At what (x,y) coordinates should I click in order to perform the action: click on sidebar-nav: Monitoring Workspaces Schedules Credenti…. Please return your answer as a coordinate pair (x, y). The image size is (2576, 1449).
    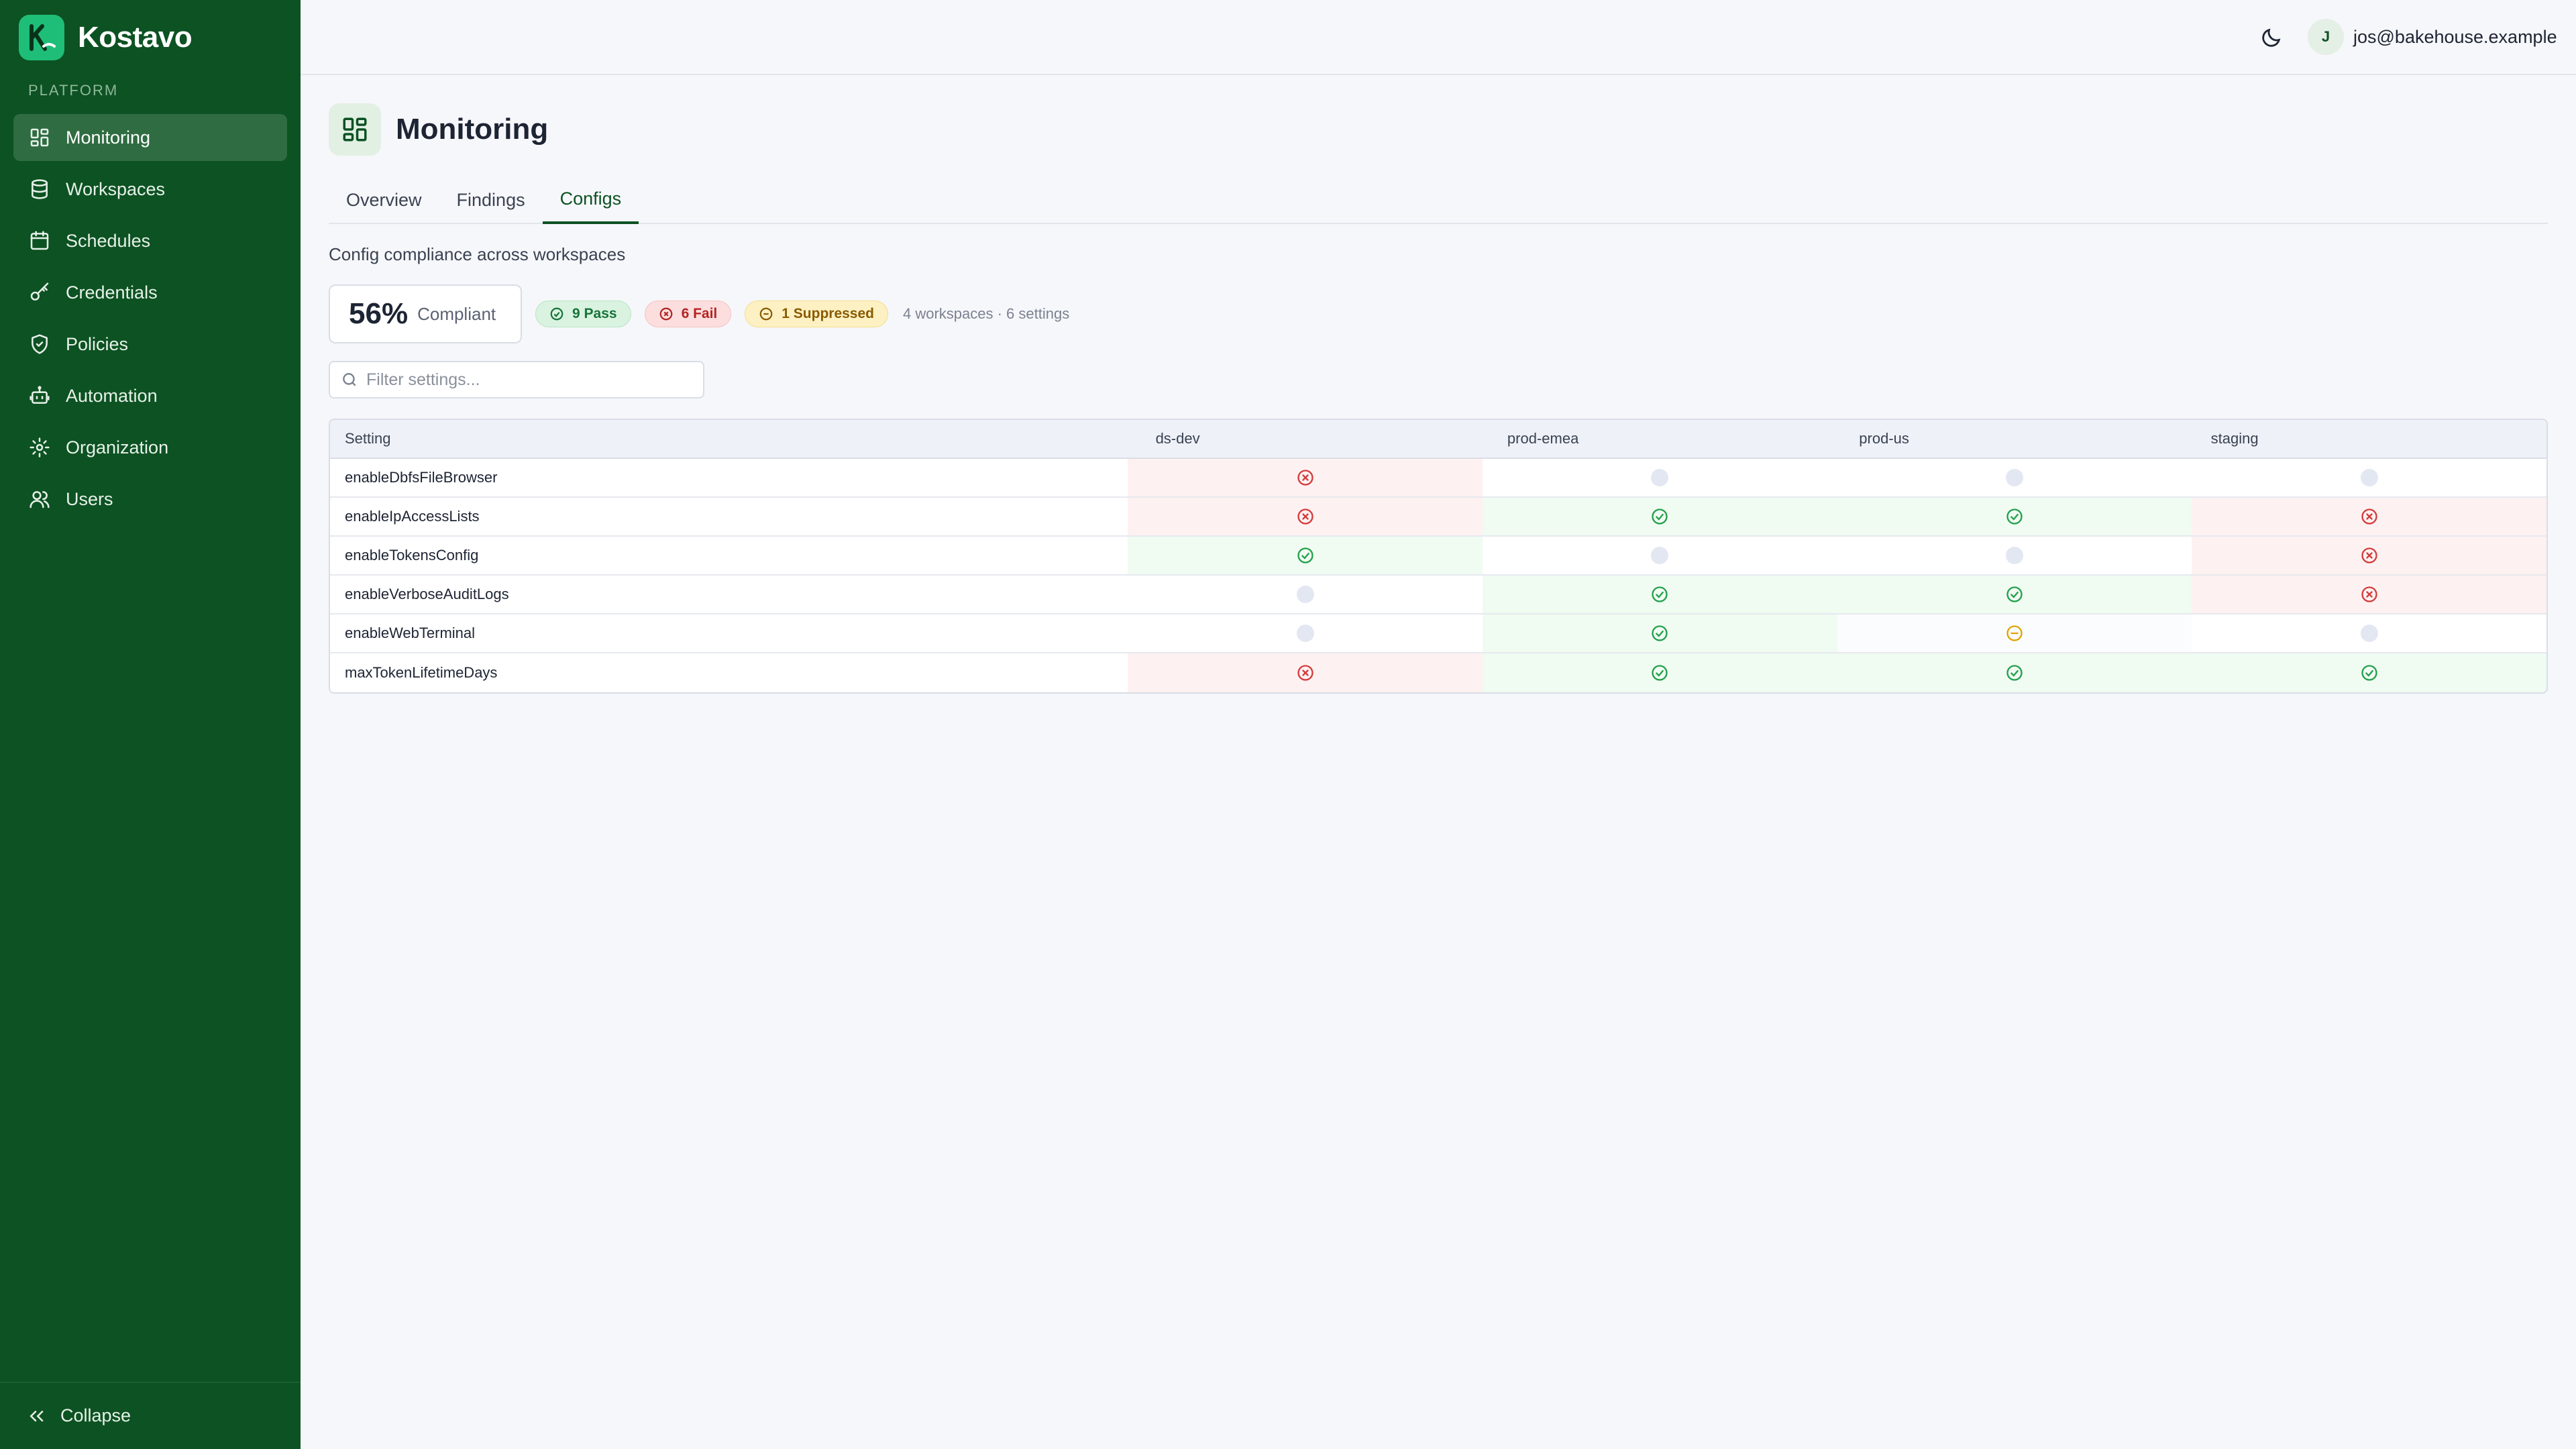
    Looking at the image, I should click on (150, 320).